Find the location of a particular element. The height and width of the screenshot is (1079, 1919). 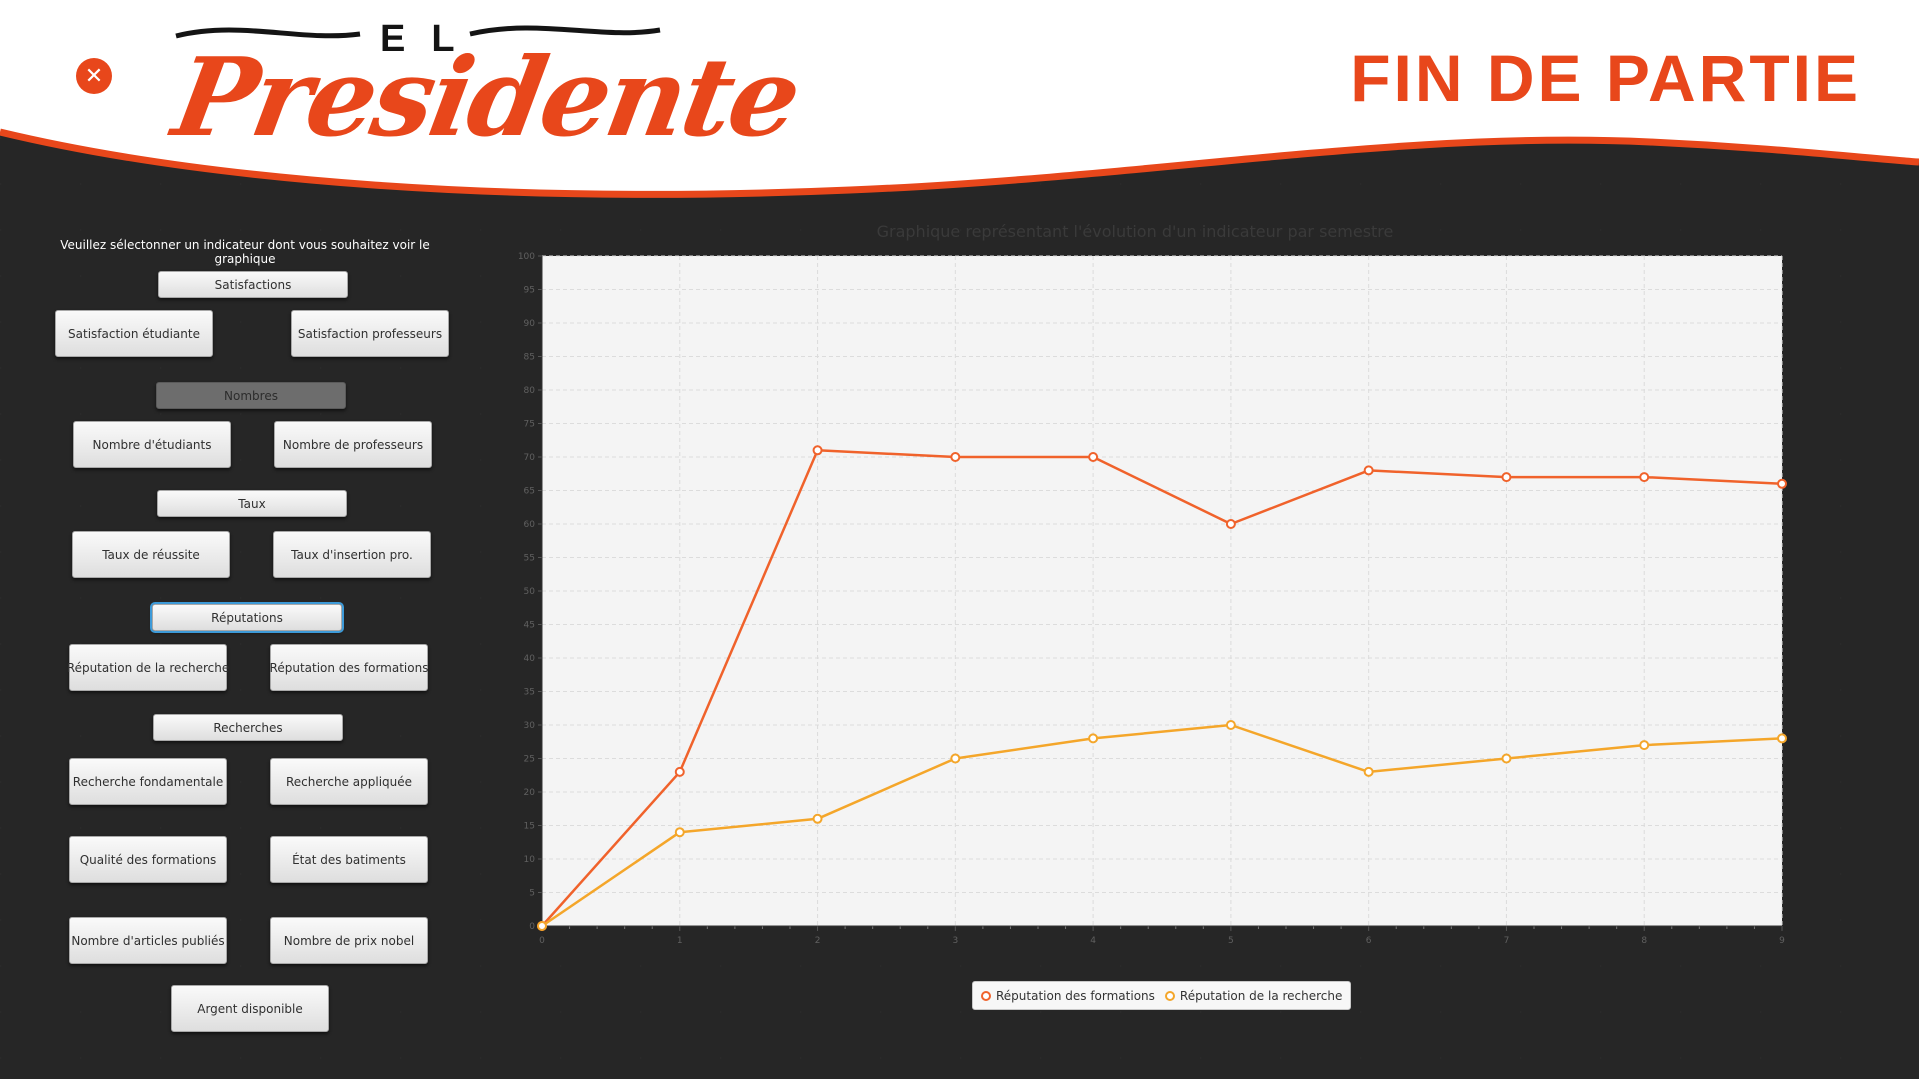

legend-marker-recherche is located at coordinates (1169, 995).